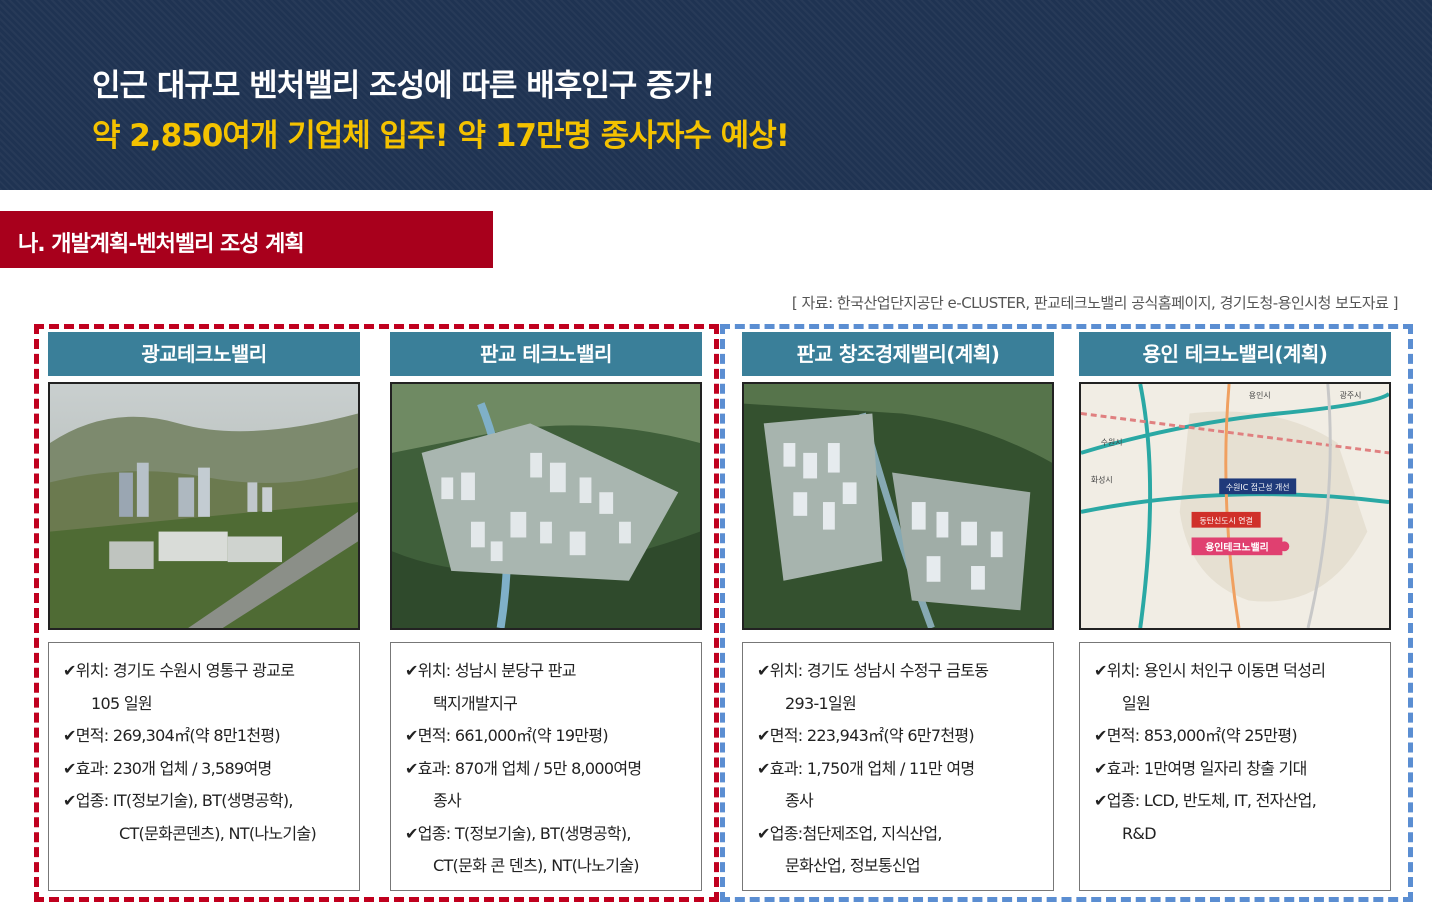 This screenshot has width=1432, height=908. What do you see at coordinates (1139, 833) in the screenshot?
I see `industry-line-cont: R&D` at bounding box center [1139, 833].